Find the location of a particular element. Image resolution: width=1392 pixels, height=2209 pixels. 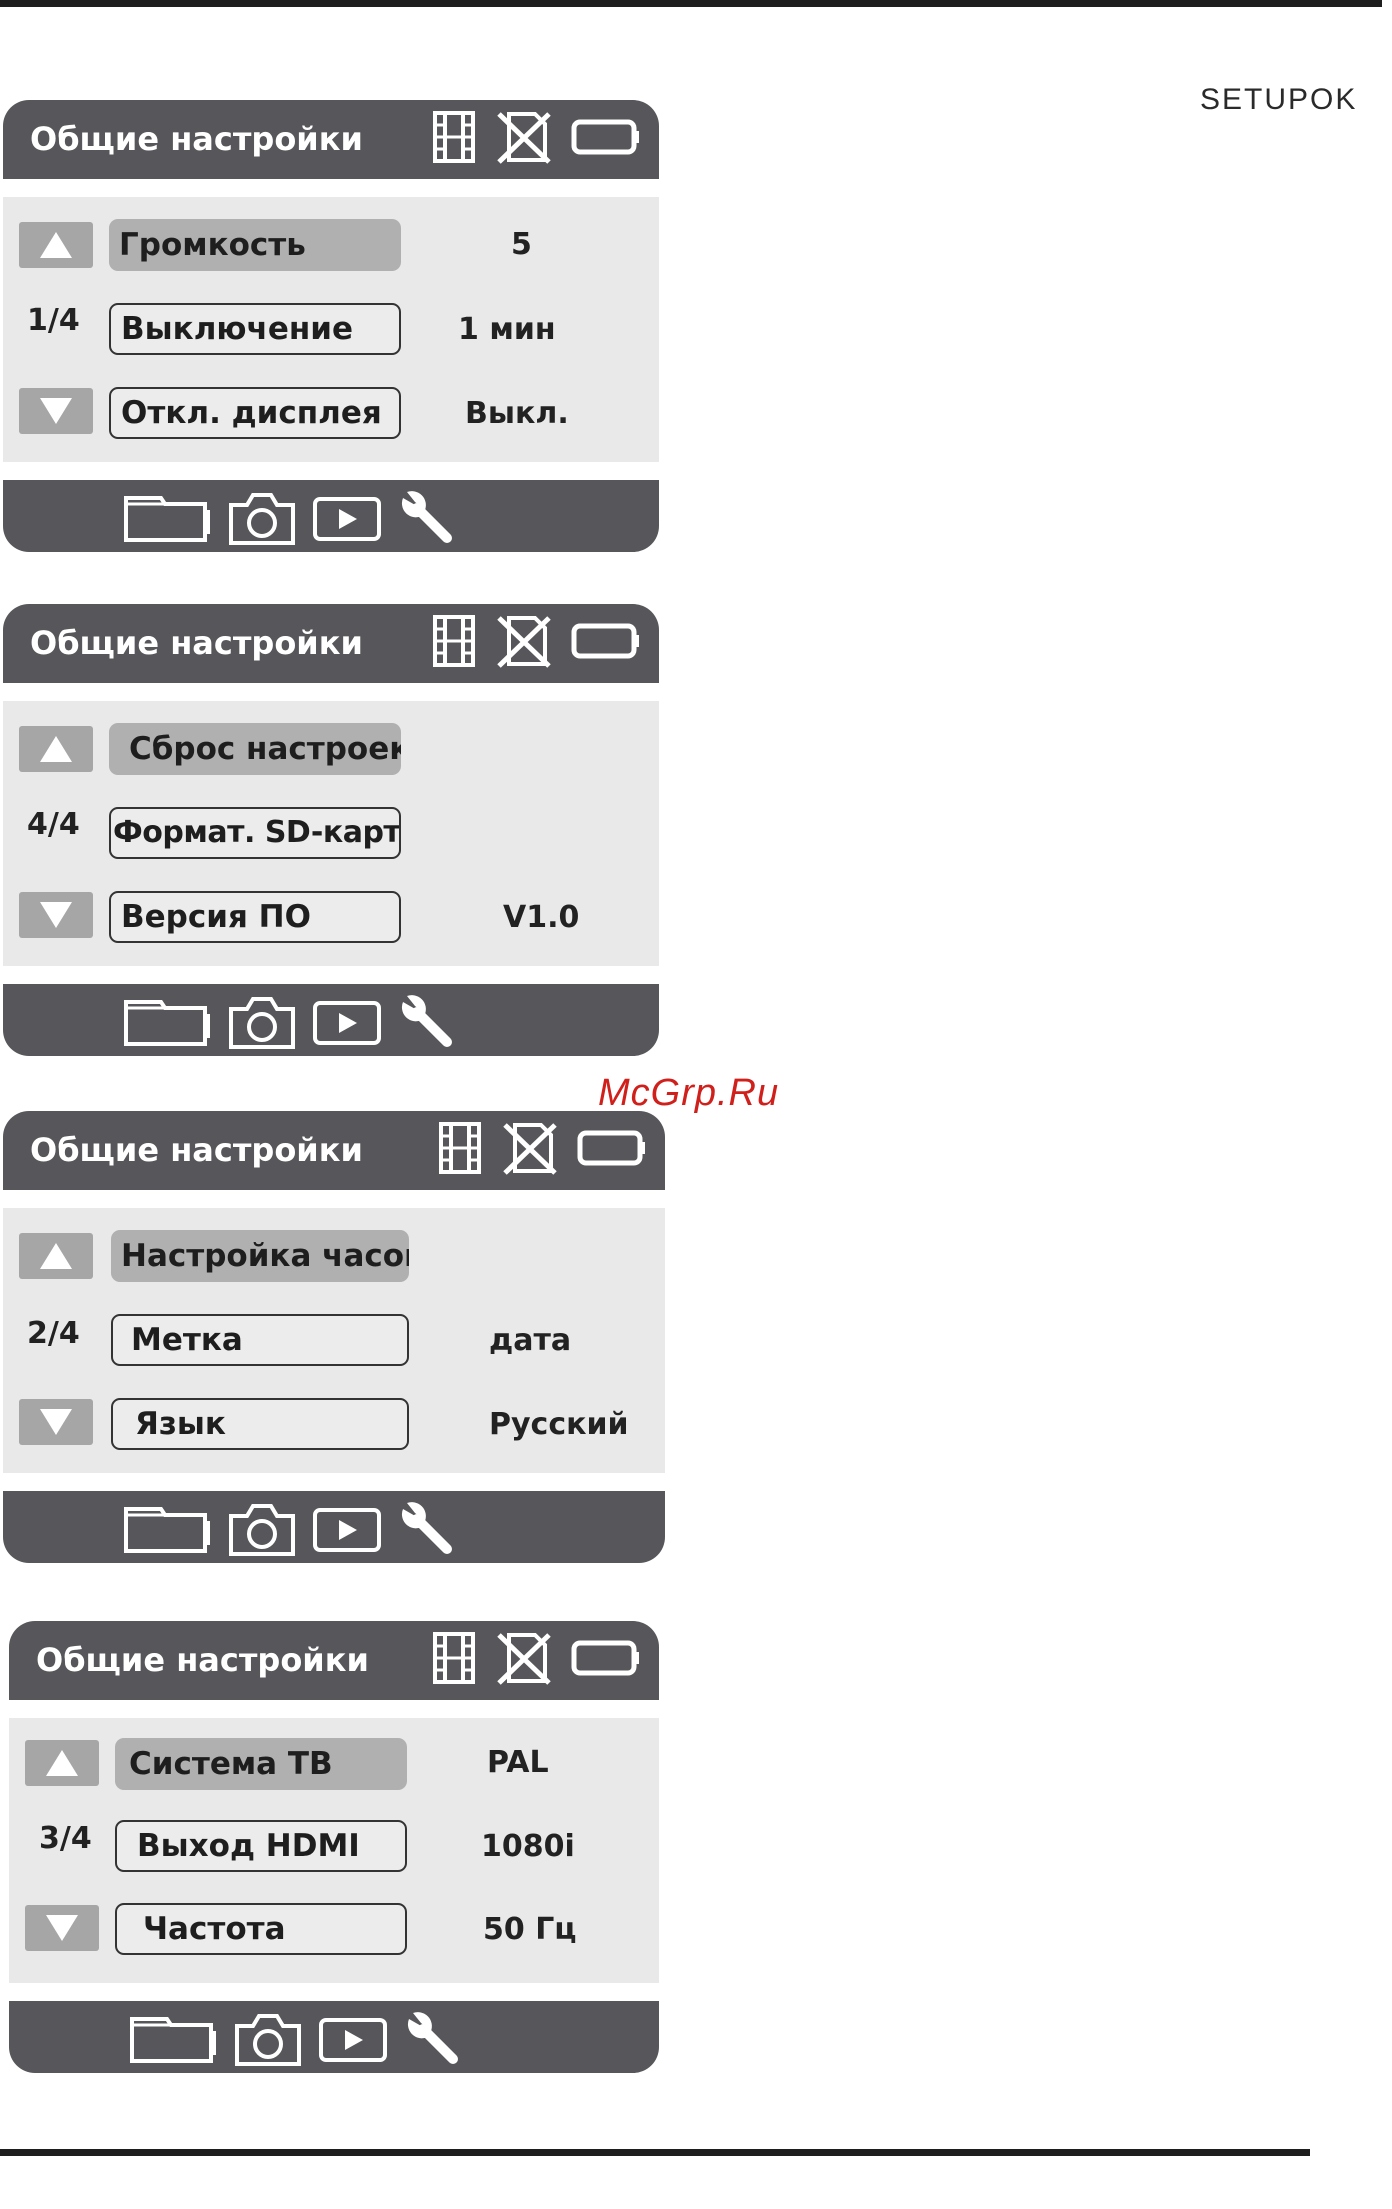

menu-value-display-off: Выкл. is located at coordinates (517, 413).